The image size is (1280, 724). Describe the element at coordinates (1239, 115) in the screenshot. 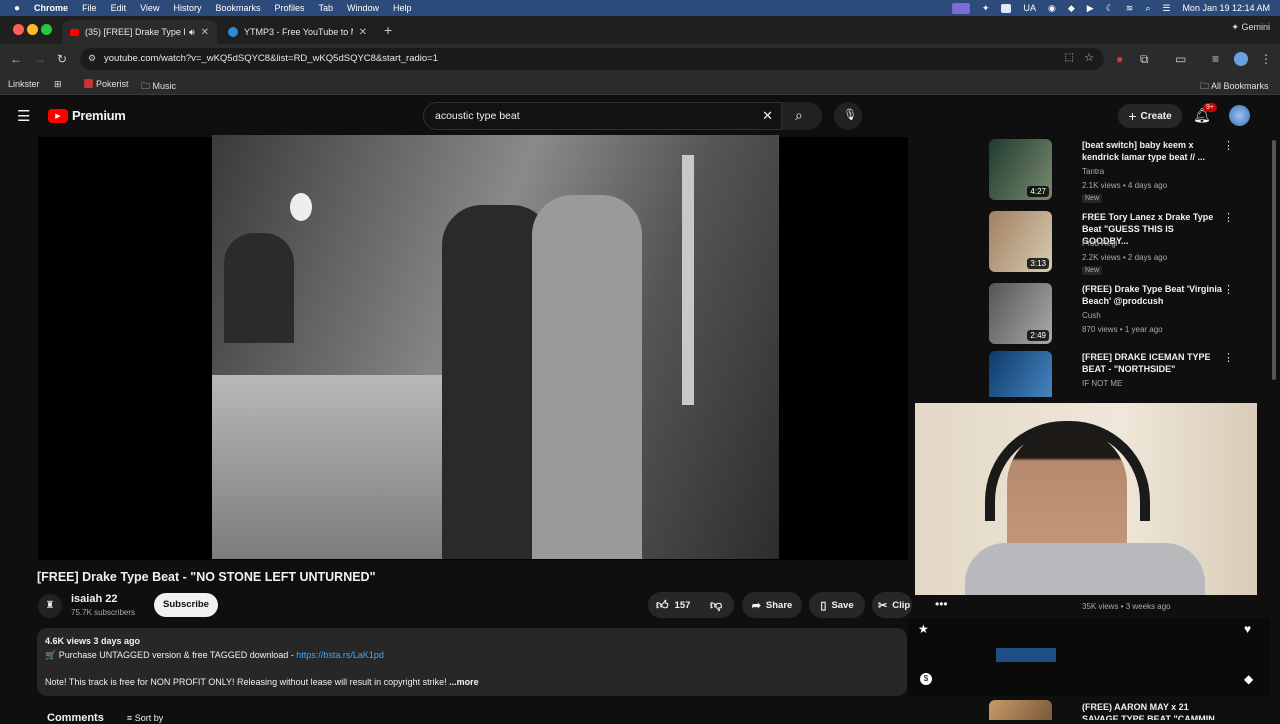

I see `account-avatar` at that location.